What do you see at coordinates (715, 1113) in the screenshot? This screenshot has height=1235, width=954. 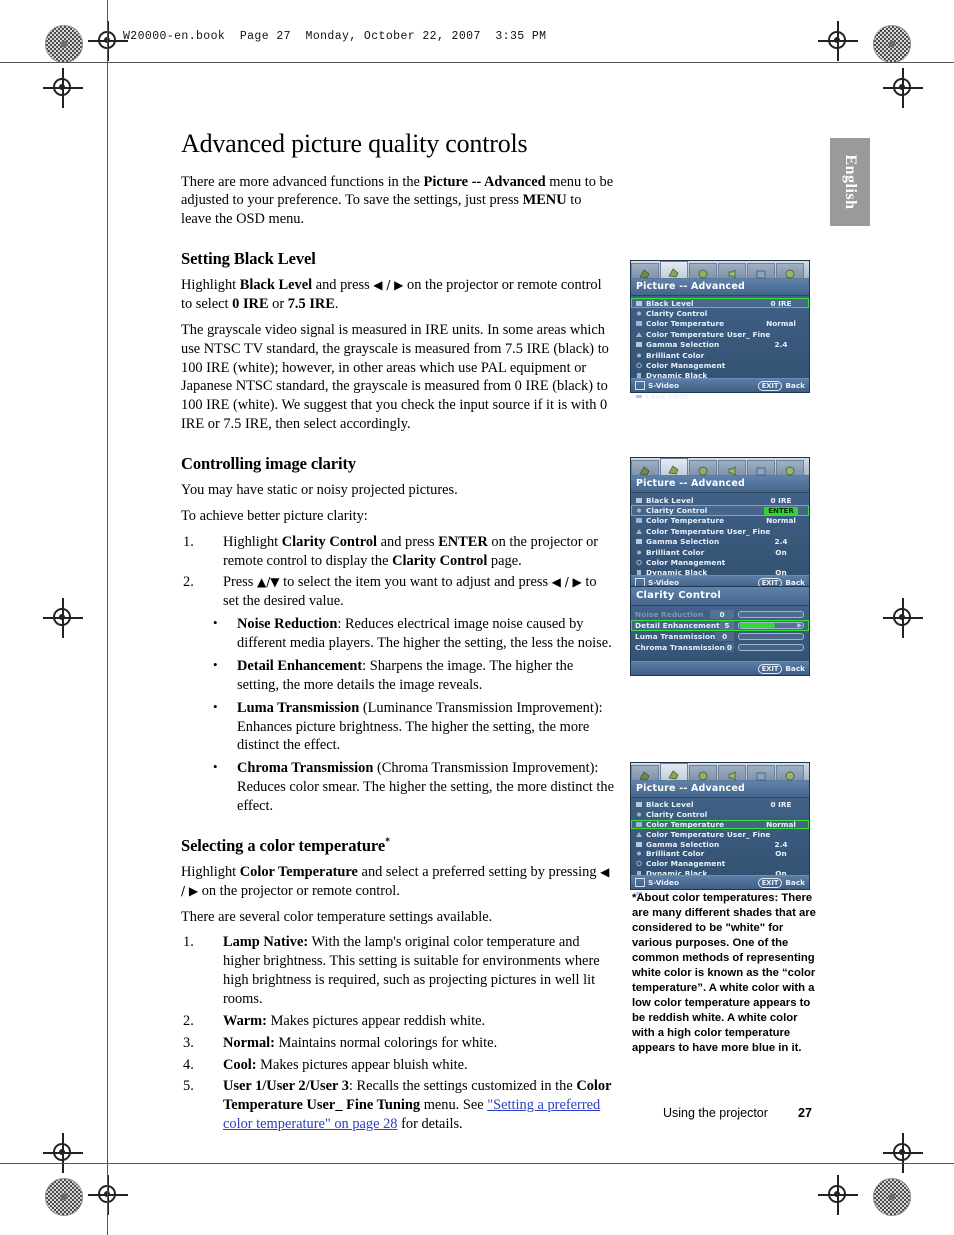 I see `footer-label: Using the projector` at bounding box center [715, 1113].